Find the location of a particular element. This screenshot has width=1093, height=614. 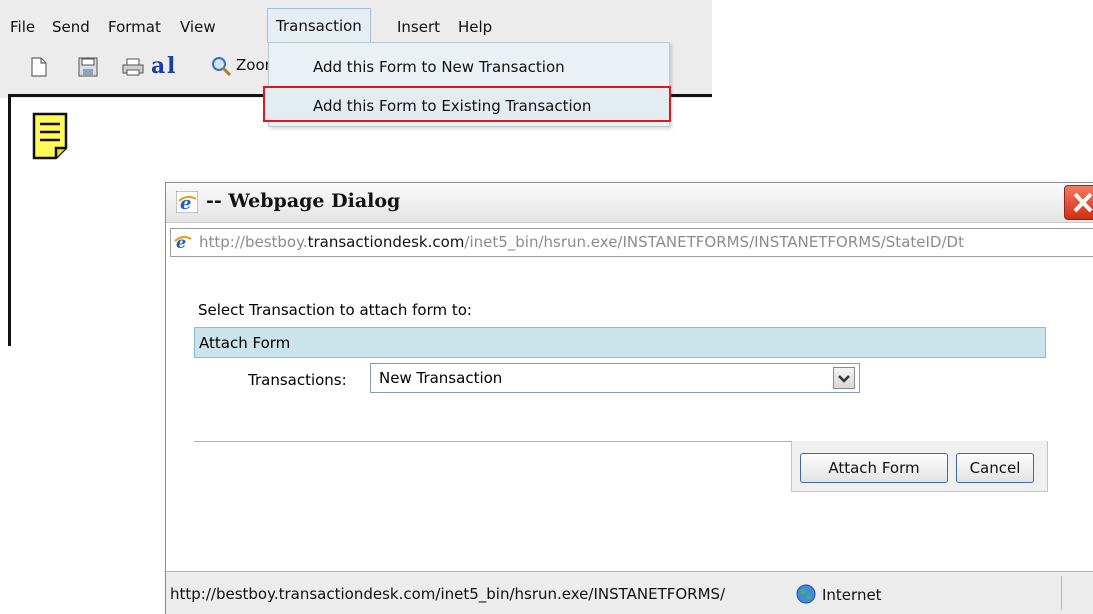

ie-icon: e is located at coordinates (187, 203).